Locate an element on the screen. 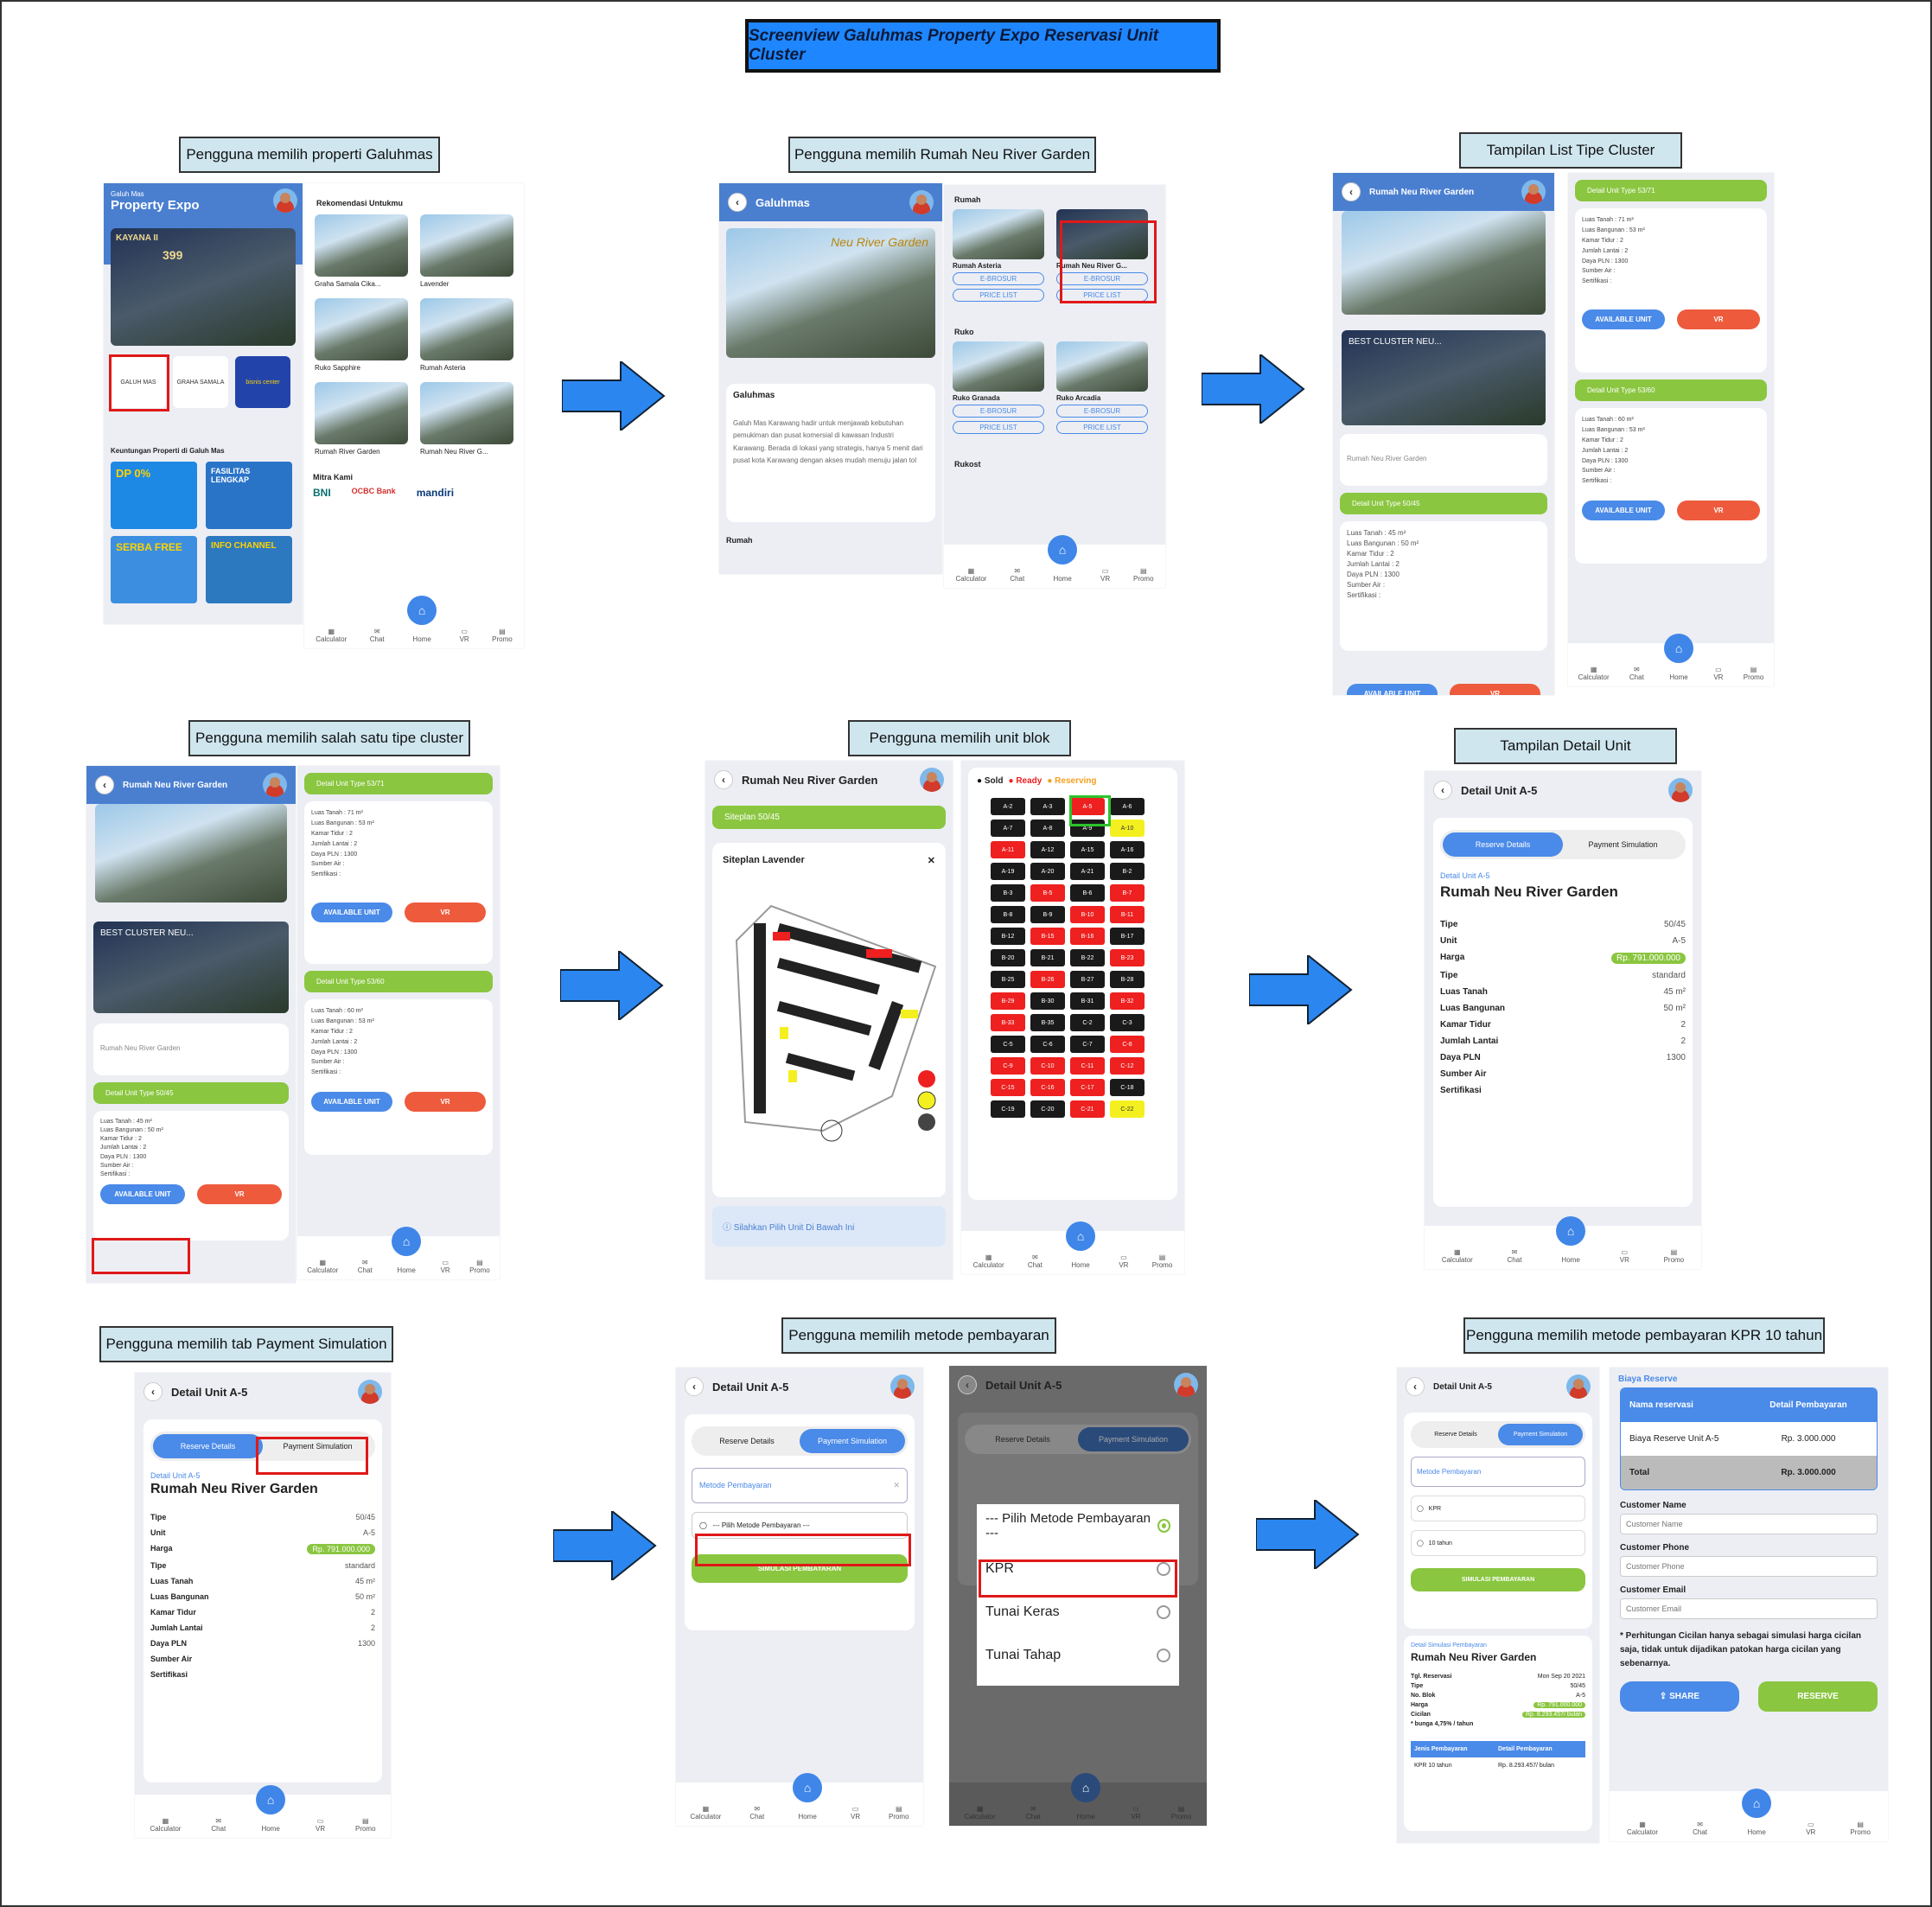 Image resolution: width=1932 pixels, height=1907 pixels. unit-cell: B-16 is located at coordinates (1087, 937).